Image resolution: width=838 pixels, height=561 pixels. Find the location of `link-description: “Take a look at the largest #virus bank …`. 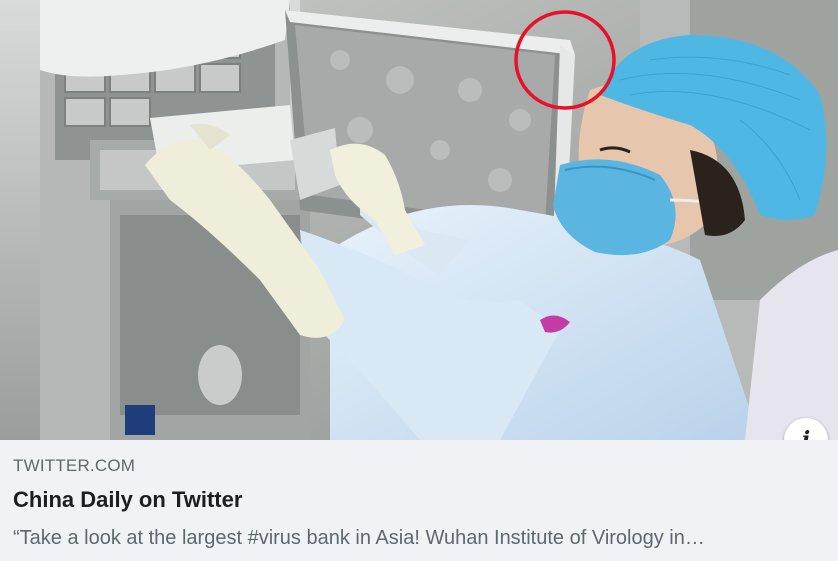

link-description: “Take a look at the largest #virus bank … is located at coordinates (359, 538).